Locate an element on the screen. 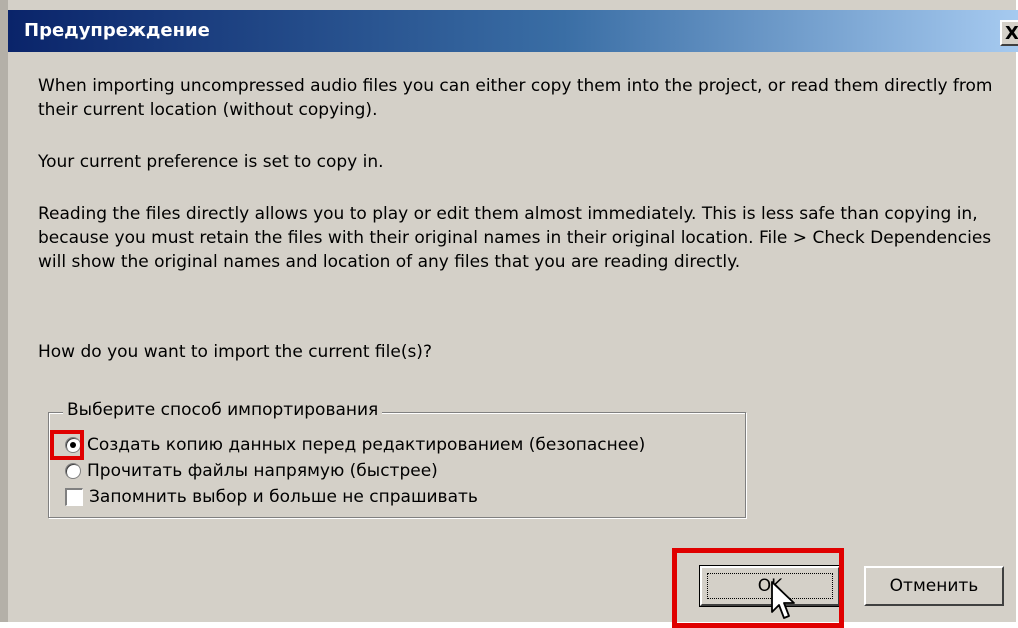  remember-checkbox is located at coordinates (74, 497).